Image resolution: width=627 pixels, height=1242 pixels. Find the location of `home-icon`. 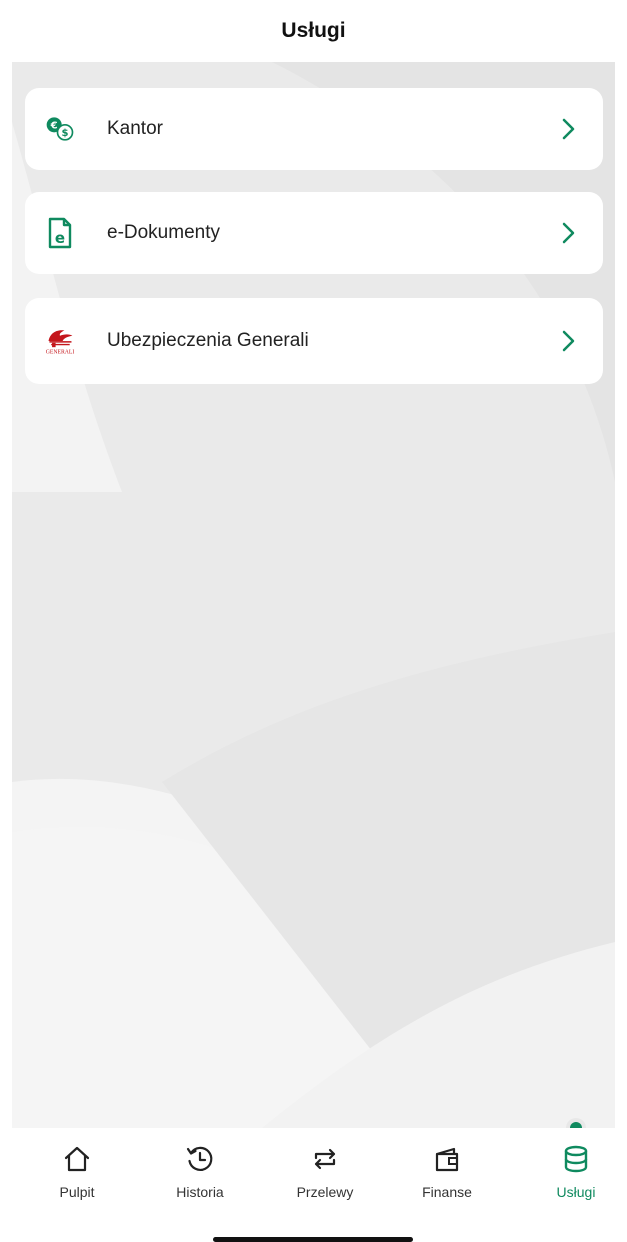

home-icon is located at coordinates (77, 1159).